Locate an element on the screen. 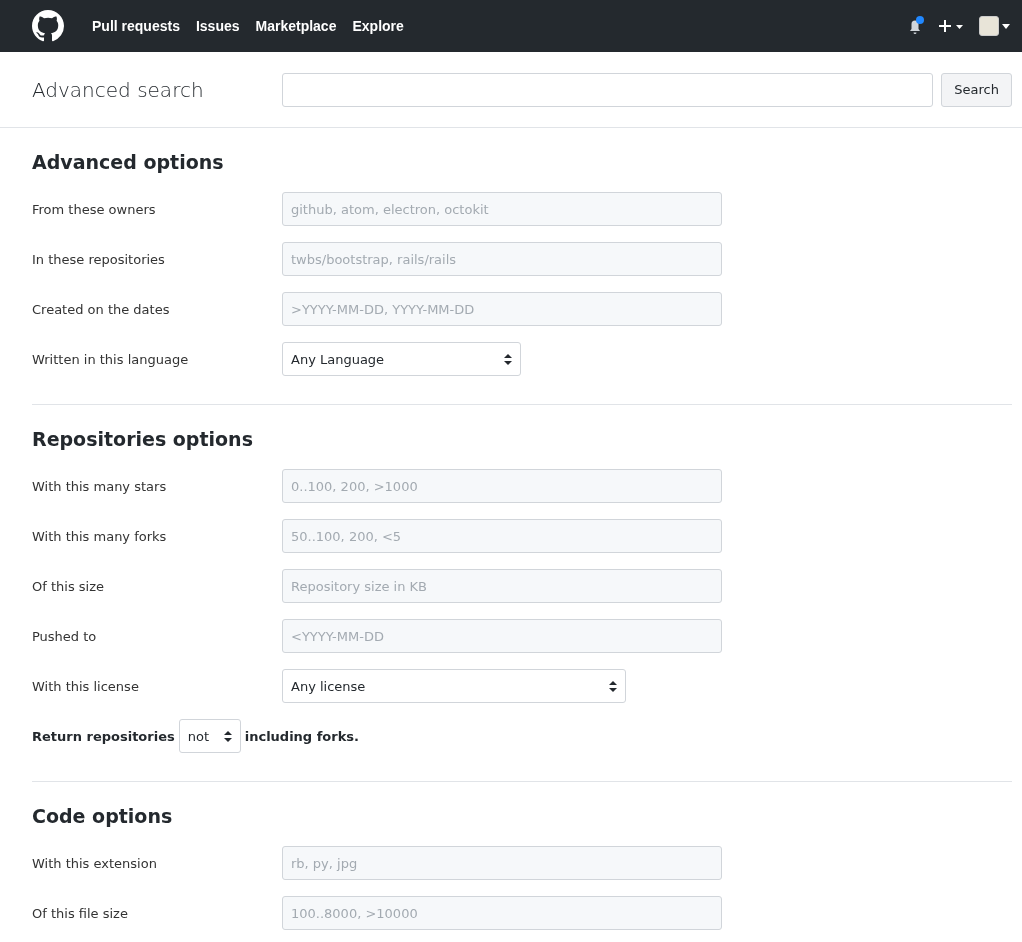  field-label: Created on the dates is located at coordinates (101, 309).